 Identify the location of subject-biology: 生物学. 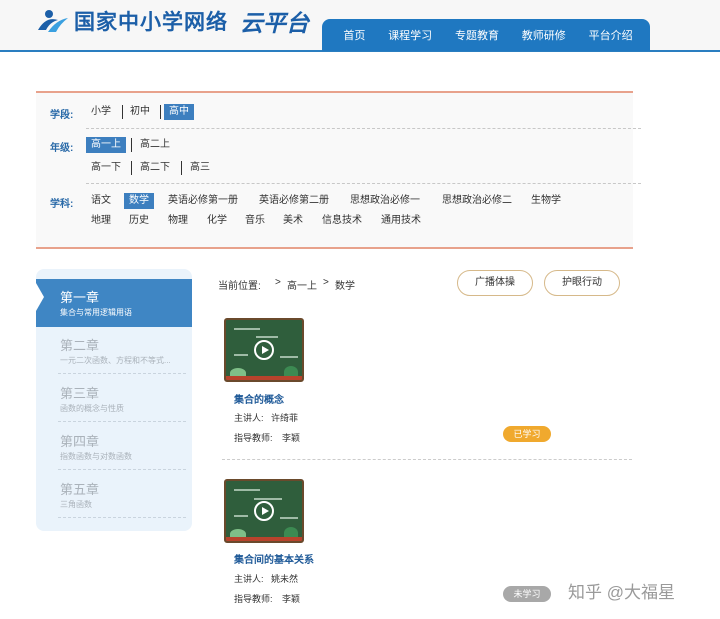
(546, 201).